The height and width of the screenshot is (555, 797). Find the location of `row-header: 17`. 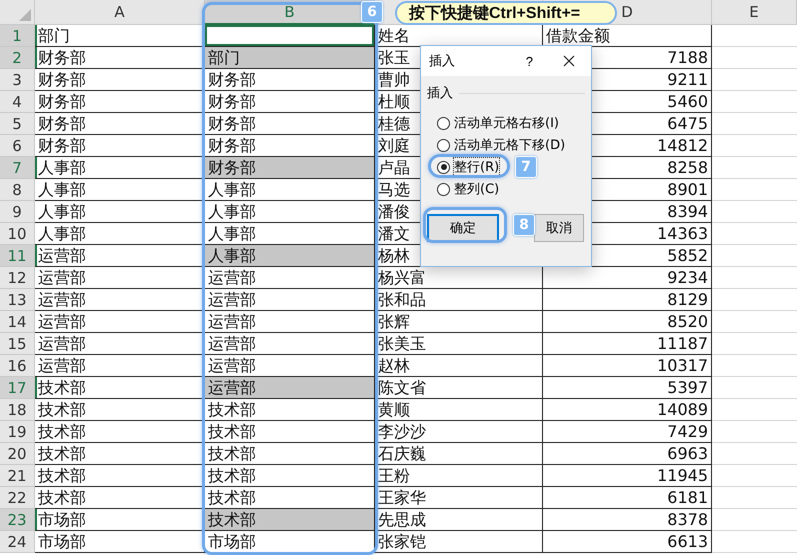

row-header: 17 is located at coordinates (17, 388).